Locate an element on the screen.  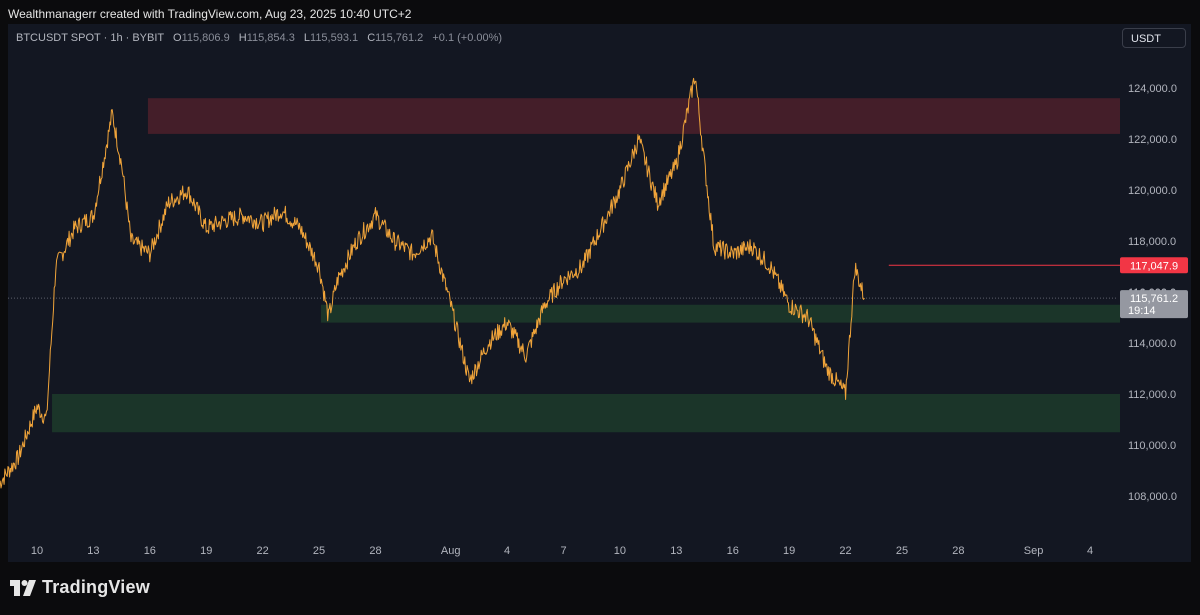
close-label: C is located at coordinates (371, 38).